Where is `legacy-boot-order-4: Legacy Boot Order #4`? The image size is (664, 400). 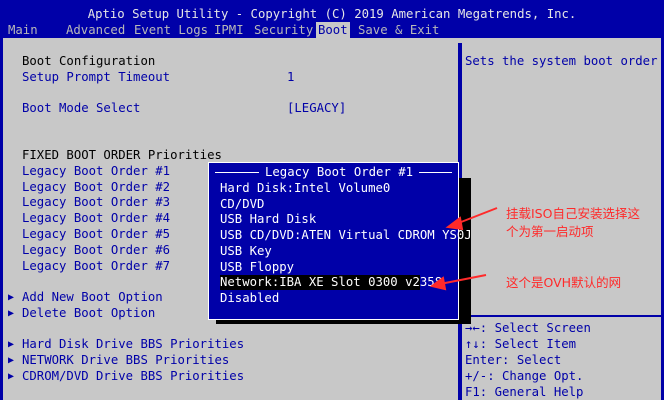 legacy-boot-order-4: Legacy Boot Order #4 is located at coordinates (96, 218).